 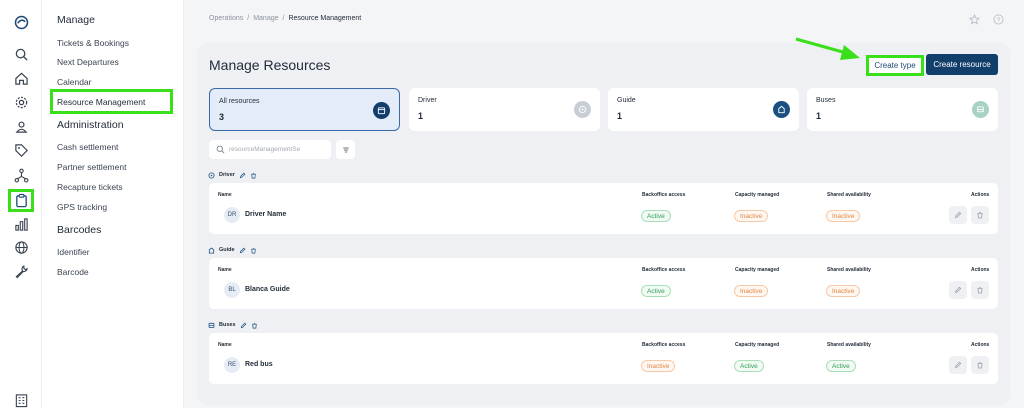 What do you see at coordinates (21, 150) in the screenshot?
I see `tag-icon` at bounding box center [21, 150].